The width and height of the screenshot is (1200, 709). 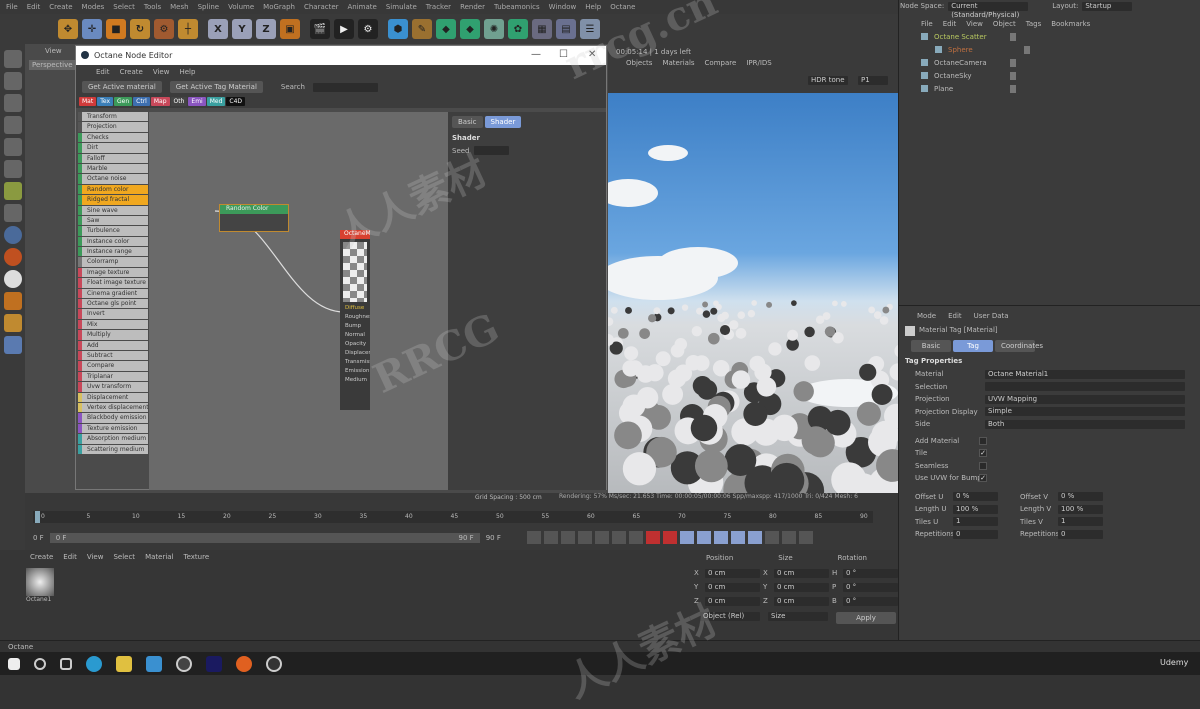 I want to click on node-list-item: Projection, so click(x=113, y=127).